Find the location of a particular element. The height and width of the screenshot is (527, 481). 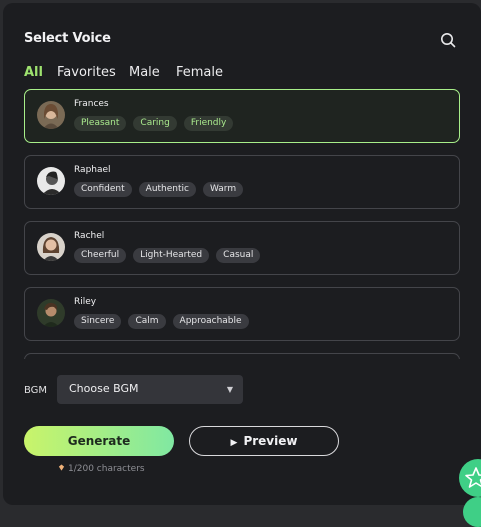

search-icon is located at coordinates (448, 40).